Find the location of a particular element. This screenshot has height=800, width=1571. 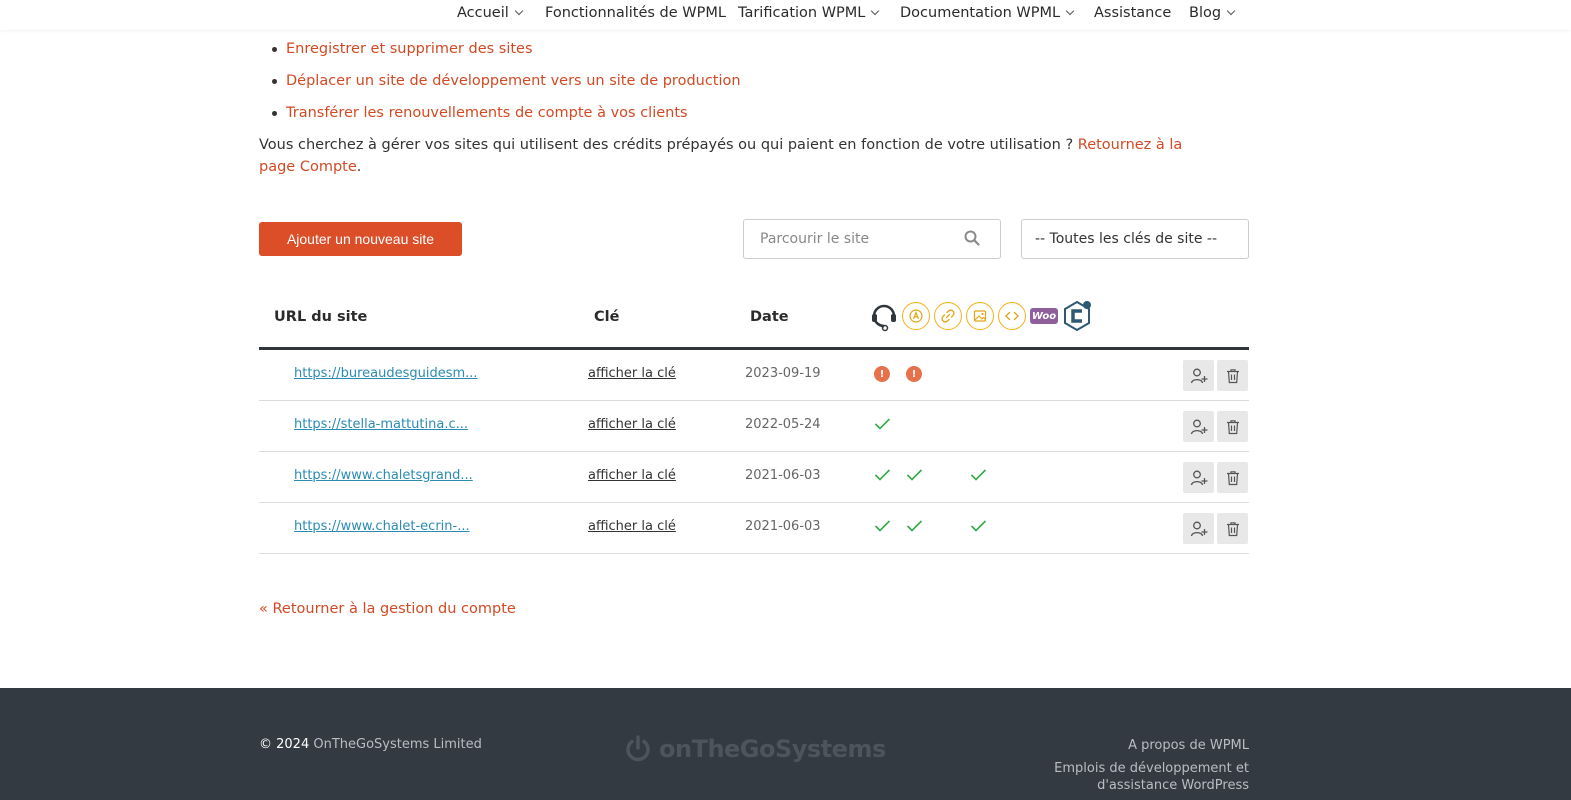

code-icon is located at coordinates (1012, 316).